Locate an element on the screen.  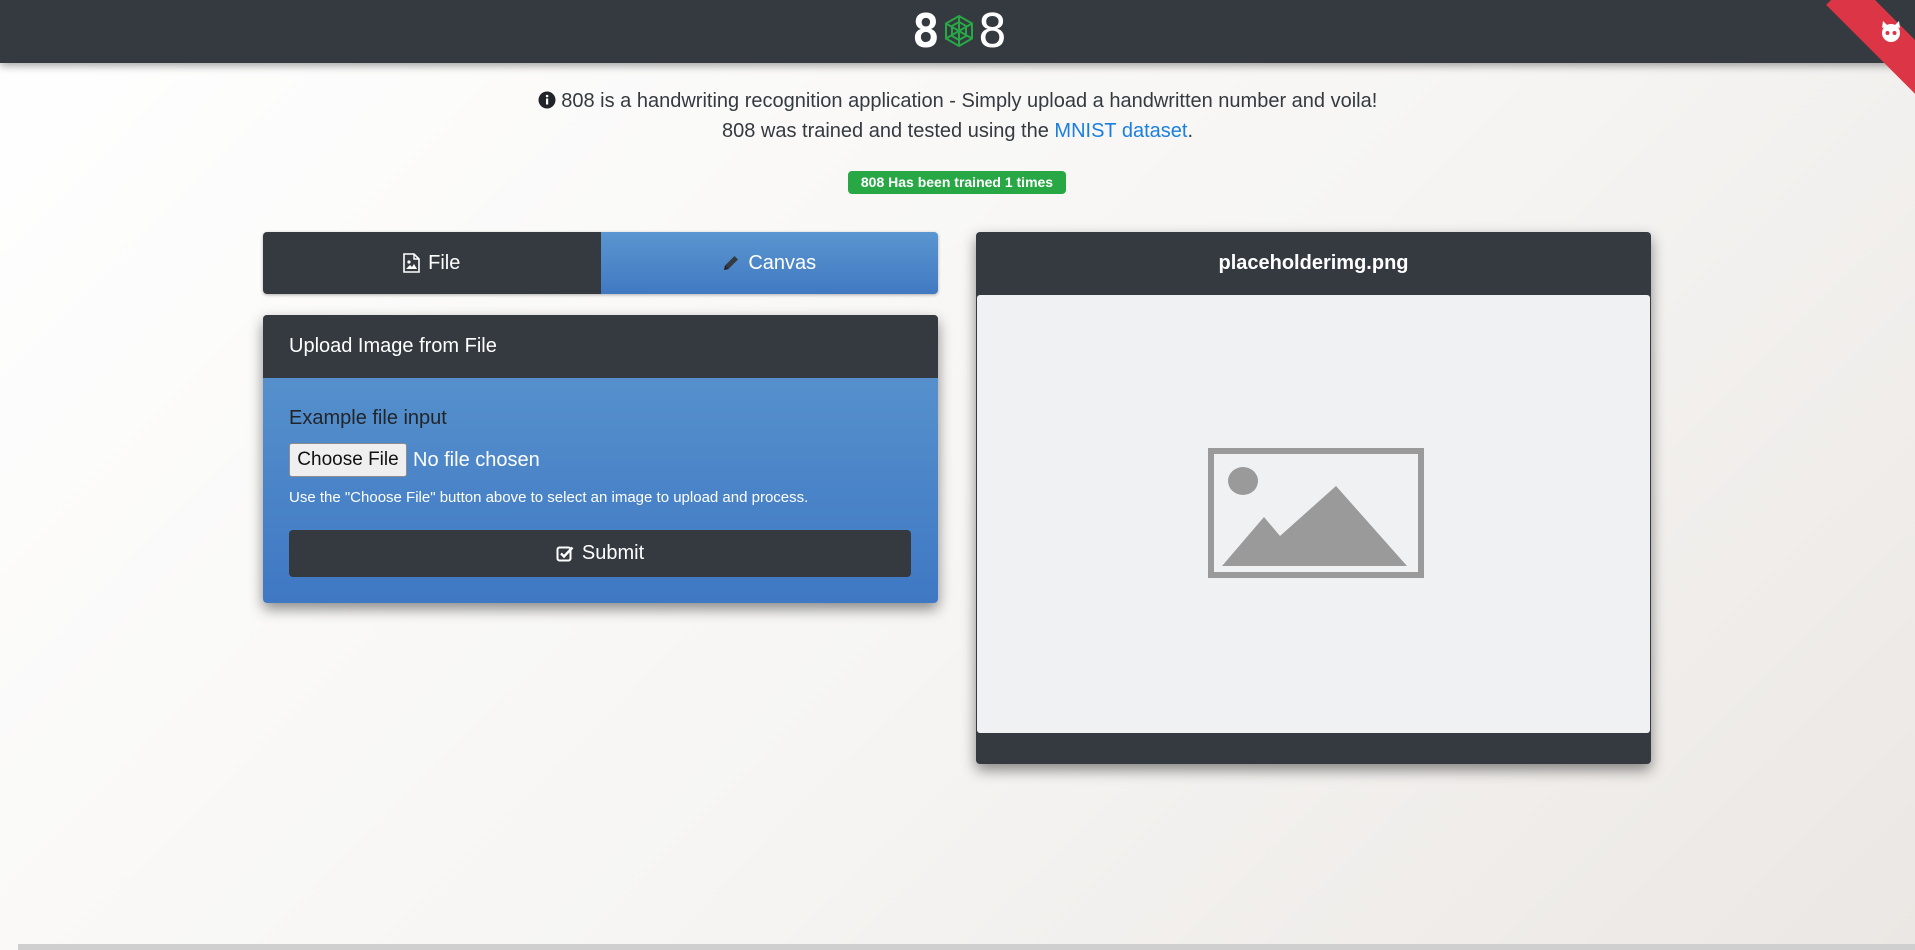
tab-file: File is located at coordinates (432, 263).